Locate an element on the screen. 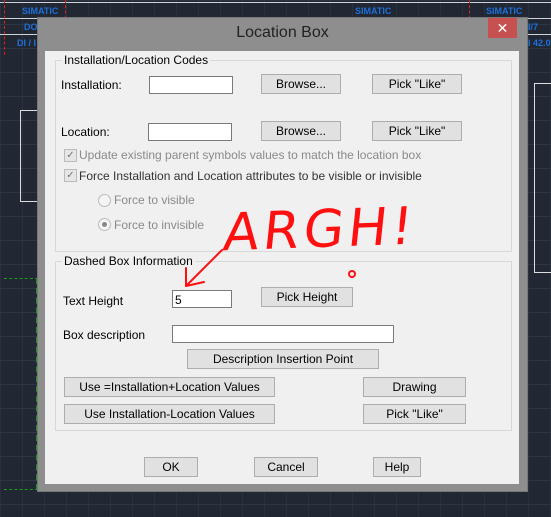  handwritten-annotation-arrow is located at coordinates (270, 268).